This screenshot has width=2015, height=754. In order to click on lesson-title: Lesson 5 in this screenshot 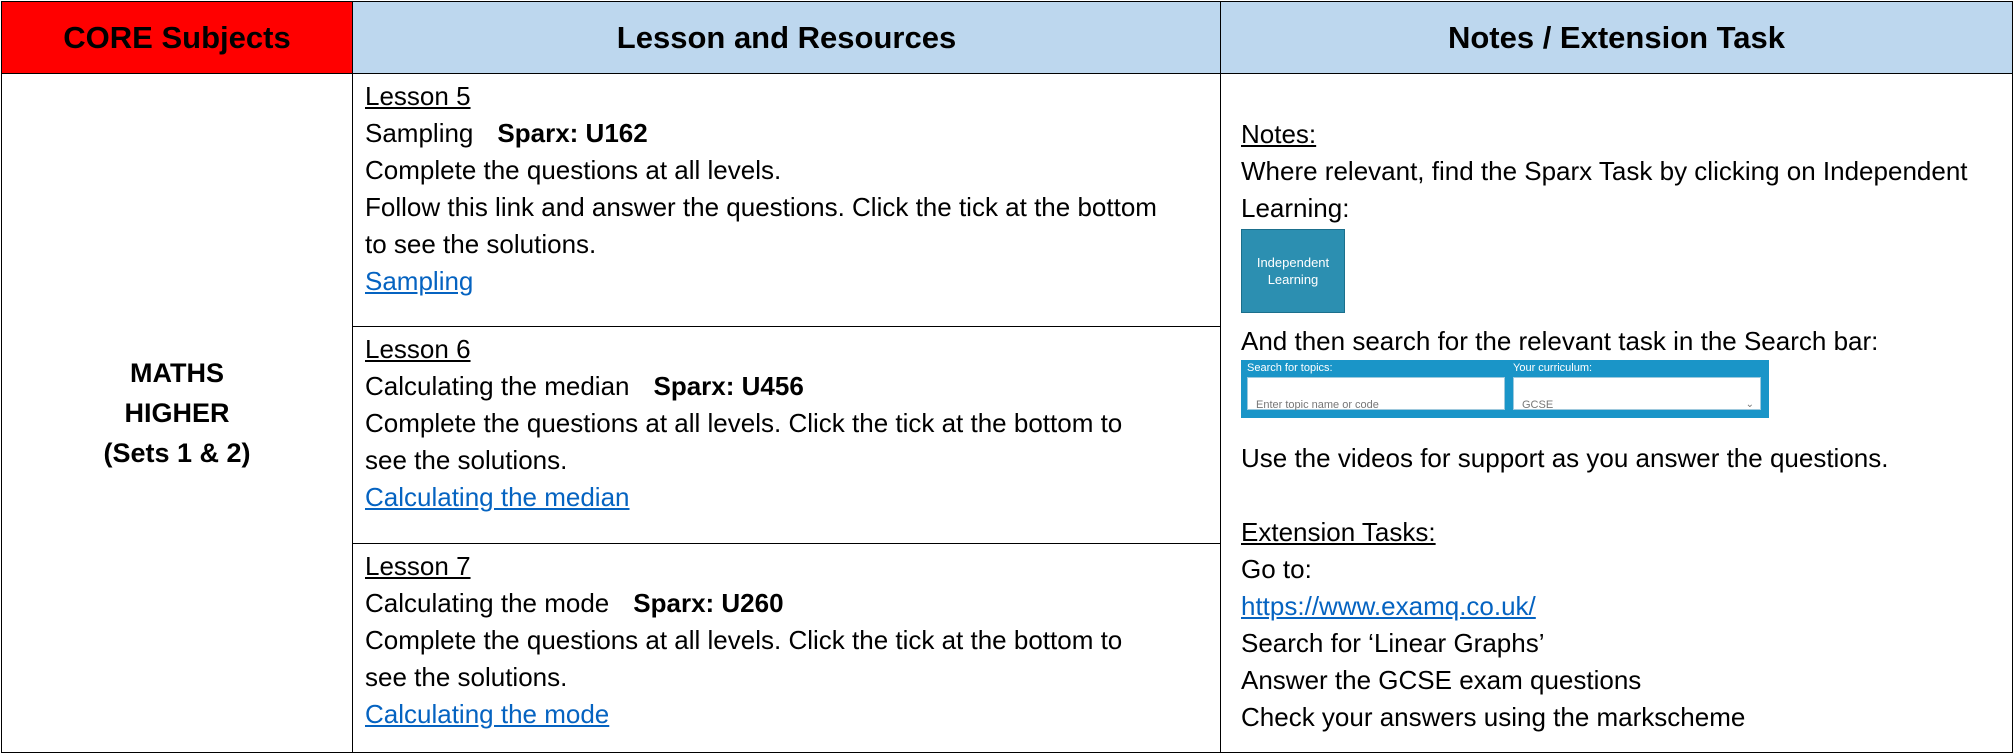, I will do `click(418, 96)`.